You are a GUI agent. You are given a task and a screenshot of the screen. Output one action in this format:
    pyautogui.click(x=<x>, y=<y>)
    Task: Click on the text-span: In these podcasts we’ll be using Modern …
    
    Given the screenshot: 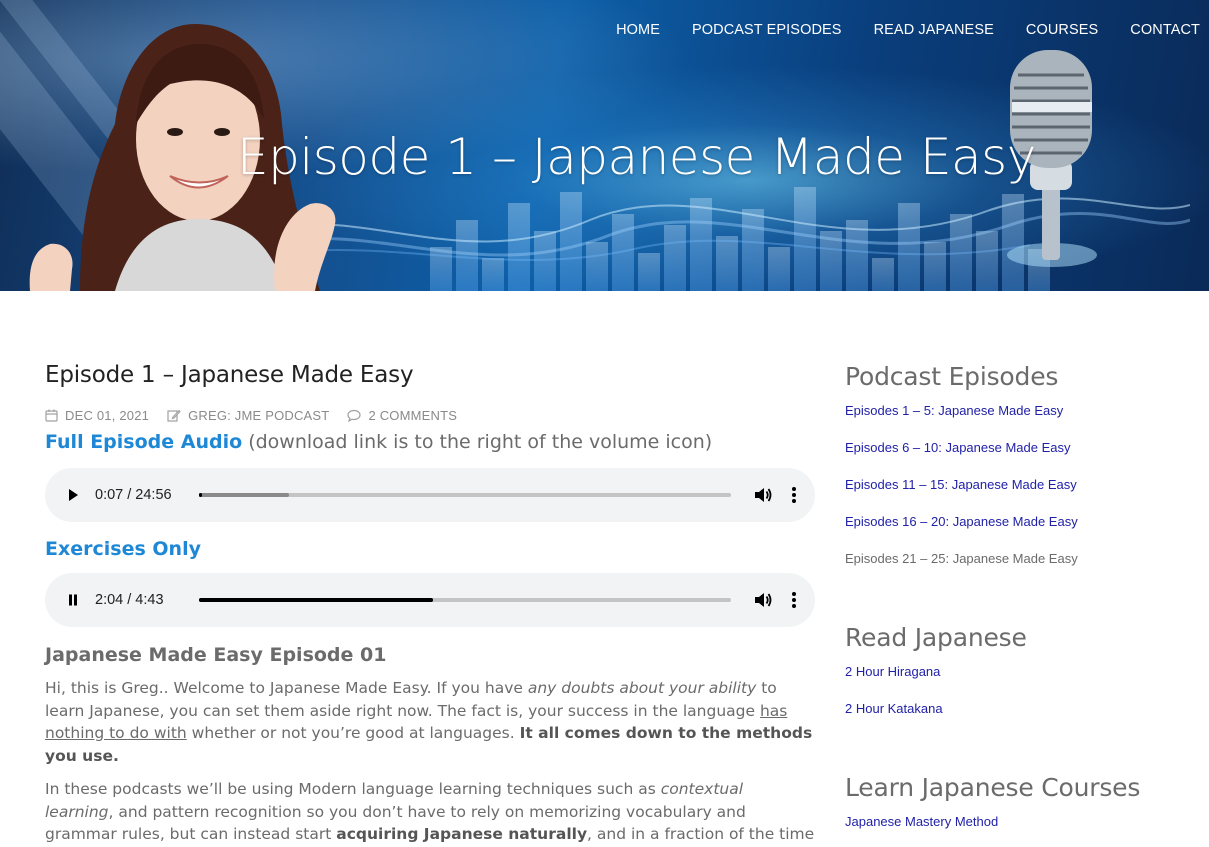 What is the action you would take?
    pyautogui.click(x=353, y=789)
    